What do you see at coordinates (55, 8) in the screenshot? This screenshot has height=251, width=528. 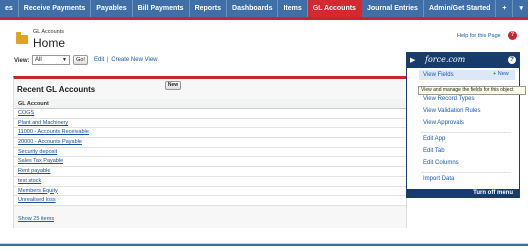 I see `tab-receive-payments: Receive Payments` at bounding box center [55, 8].